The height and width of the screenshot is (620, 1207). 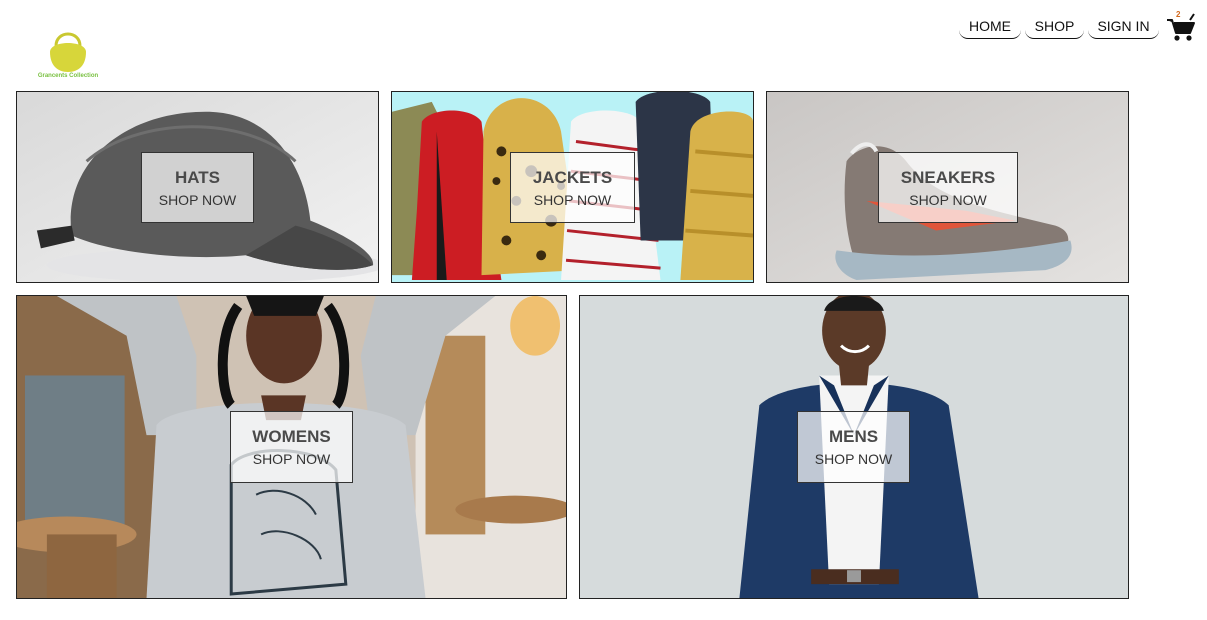 I want to click on category-label-mens: MENS SHOP NOW, so click(x=853, y=447).